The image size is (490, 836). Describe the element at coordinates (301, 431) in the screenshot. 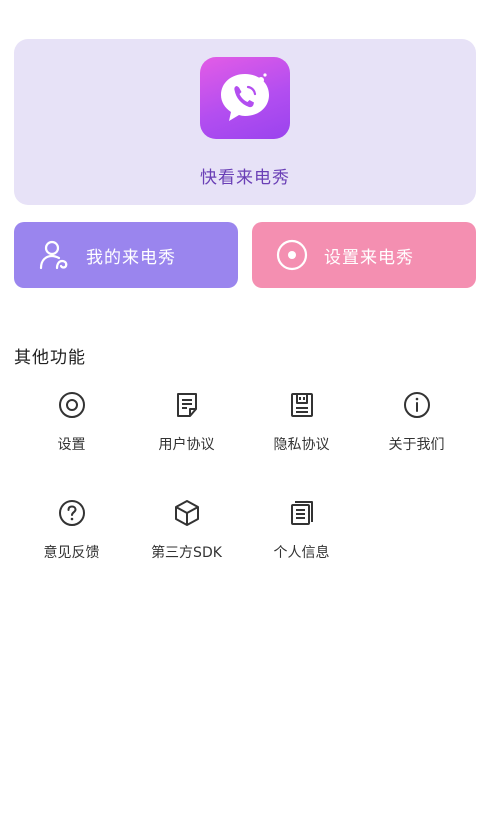

I see `feature-privacy-agreement: 隐私协议` at that location.